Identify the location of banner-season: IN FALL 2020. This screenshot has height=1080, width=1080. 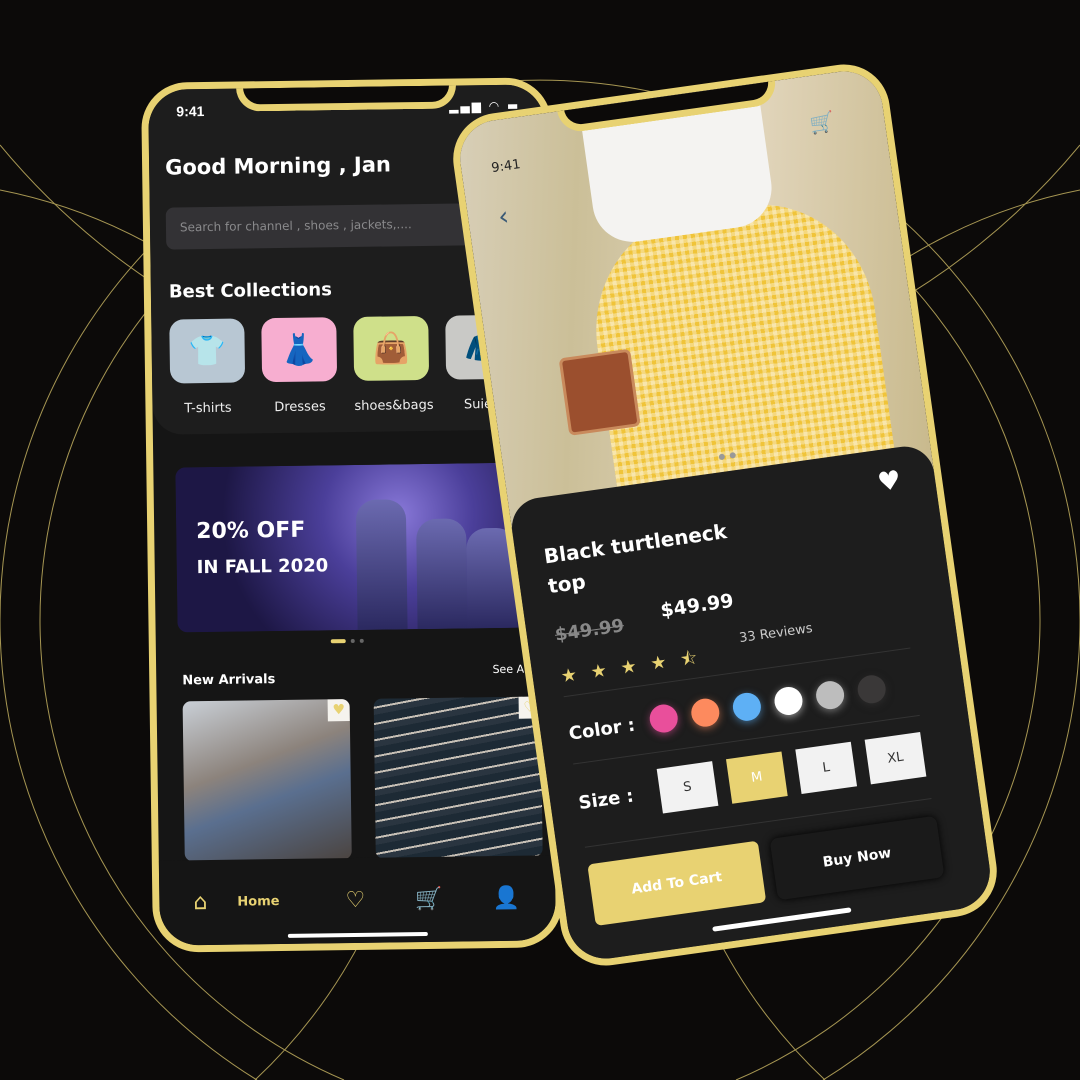
(262, 567).